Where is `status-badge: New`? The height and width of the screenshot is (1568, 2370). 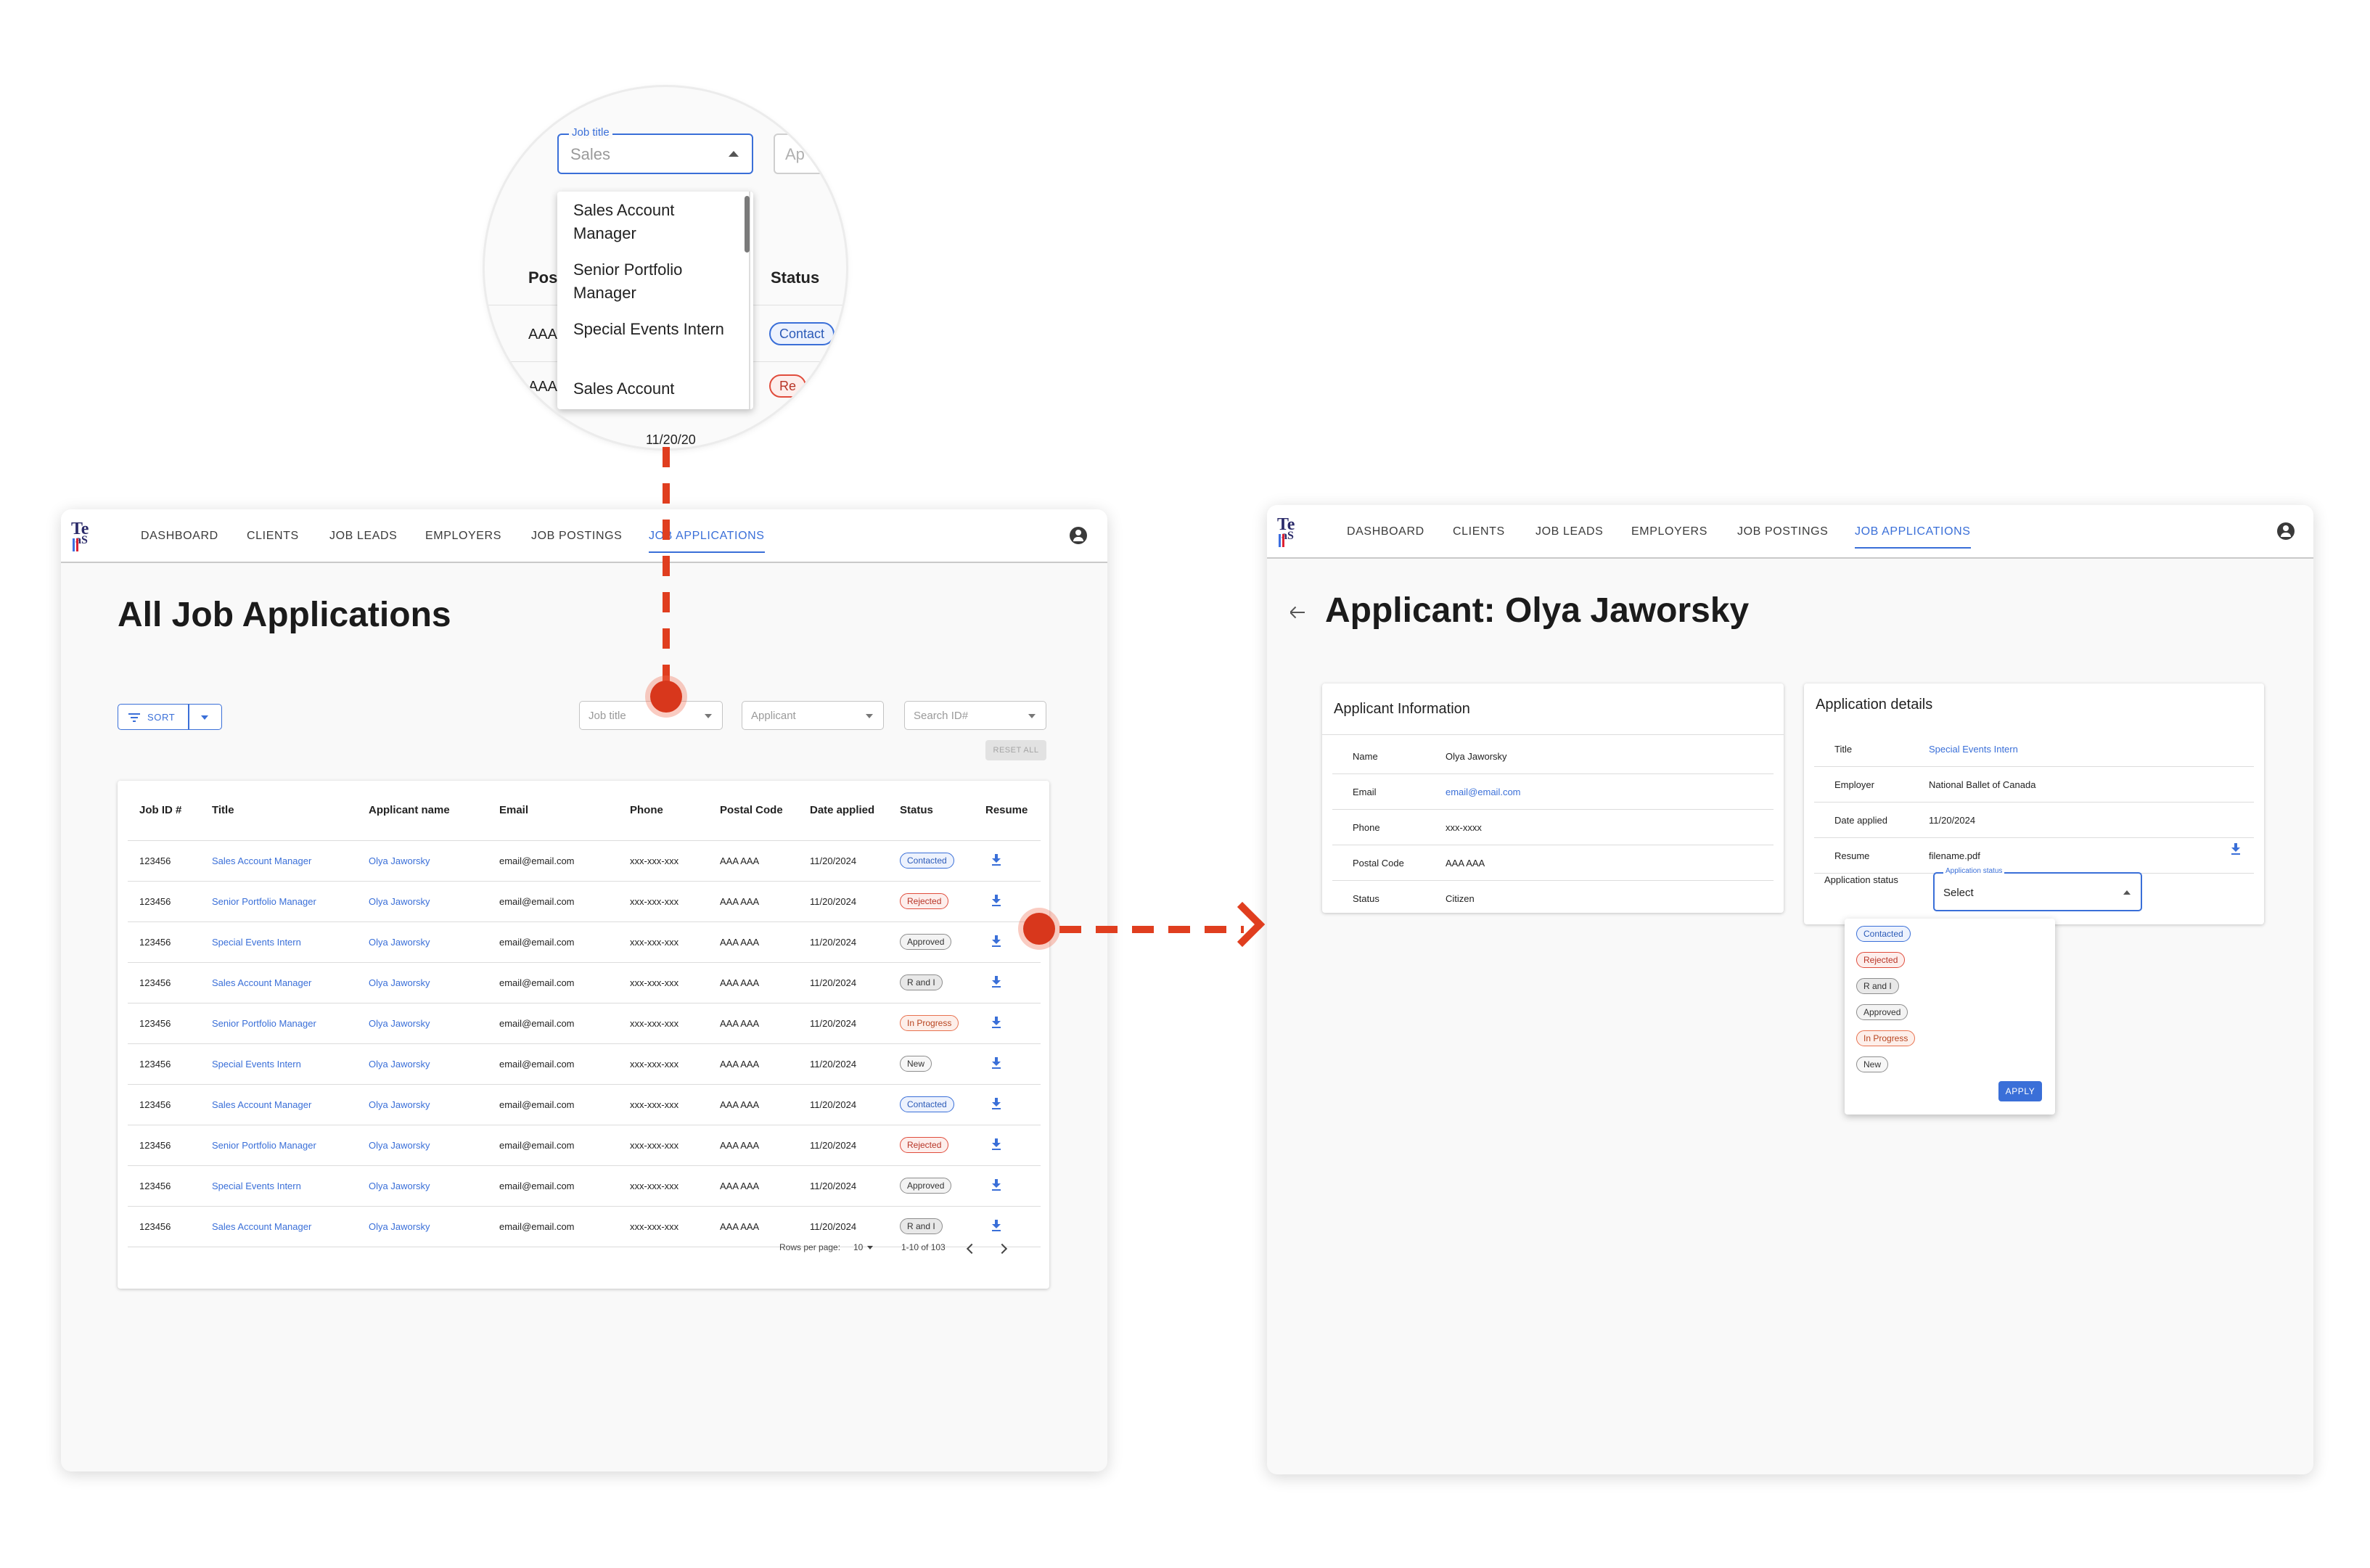 status-badge: New is located at coordinates (916, 1064).